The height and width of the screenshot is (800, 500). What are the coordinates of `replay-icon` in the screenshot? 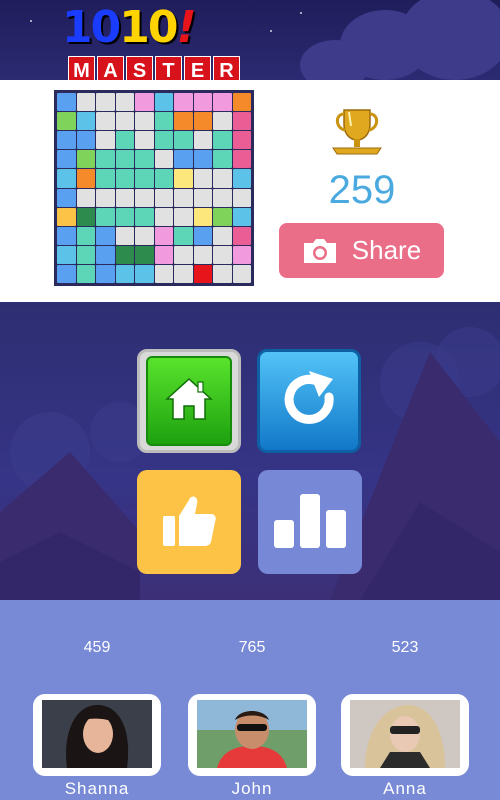 It's located at (309, 401).